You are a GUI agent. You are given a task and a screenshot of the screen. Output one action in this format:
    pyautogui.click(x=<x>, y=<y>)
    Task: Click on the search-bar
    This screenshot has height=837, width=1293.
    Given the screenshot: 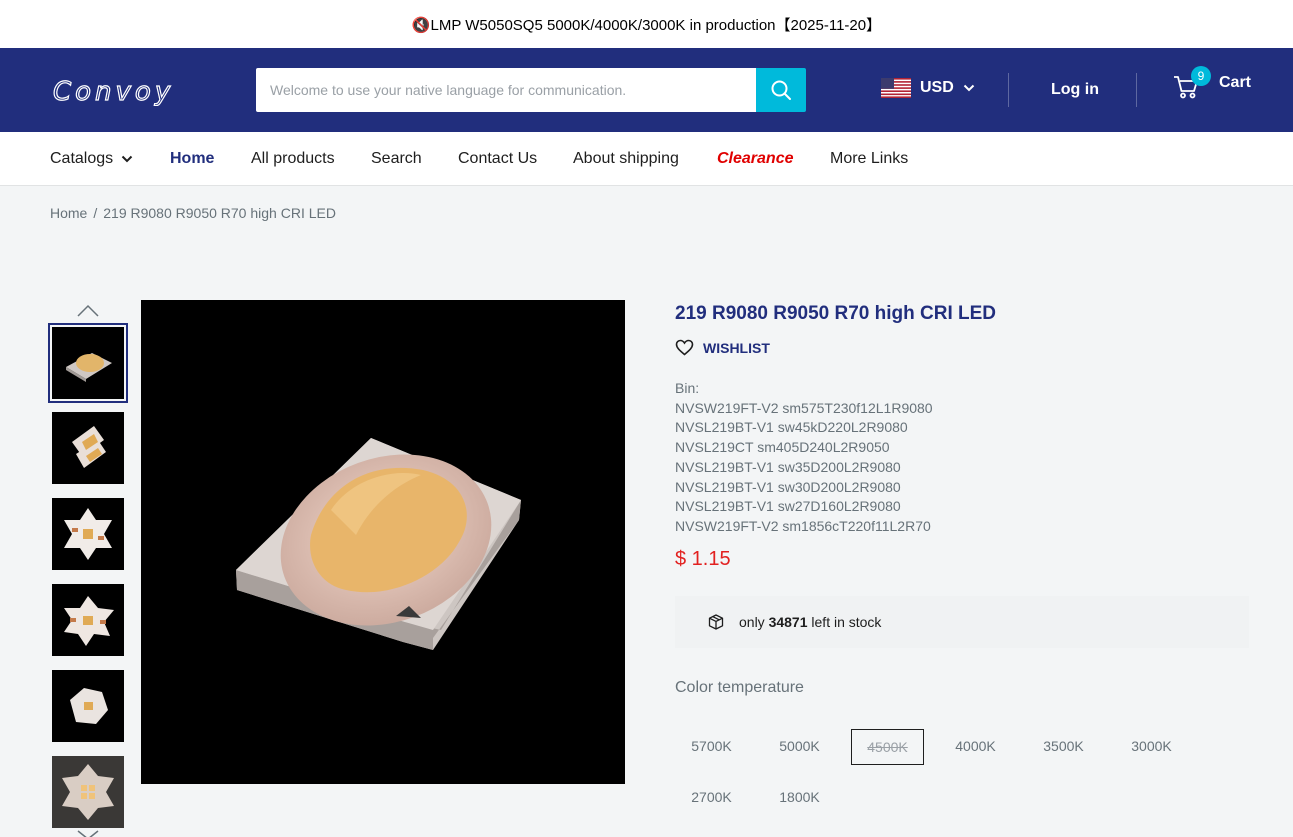 What is the action you would take?
    pyautogui.click(x=531, y=90)
    